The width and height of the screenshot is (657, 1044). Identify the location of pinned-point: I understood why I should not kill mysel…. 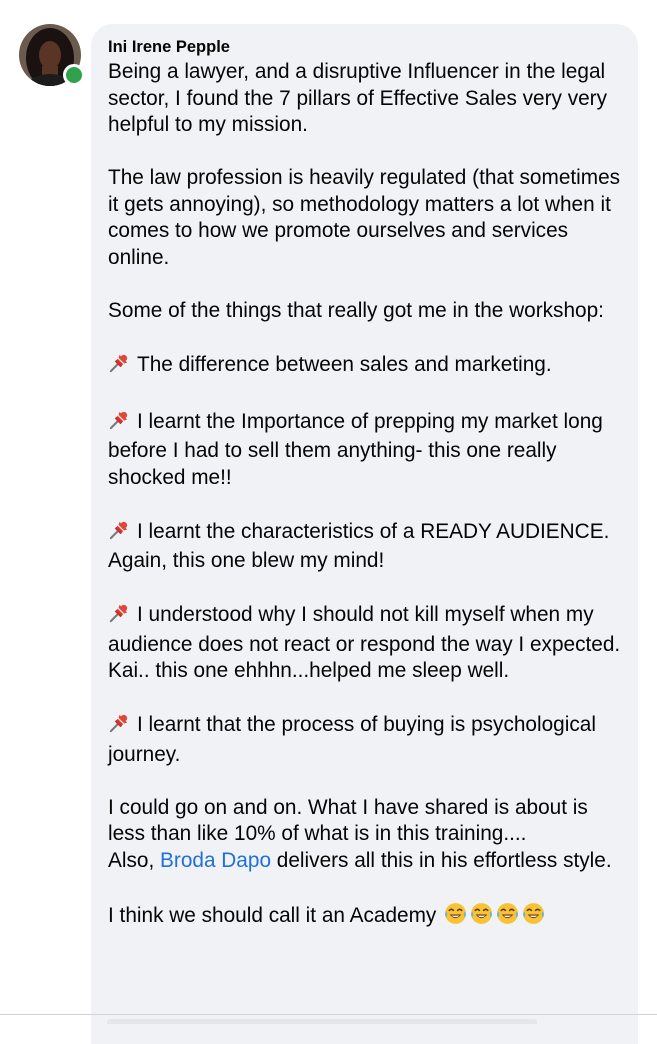
(366, 643).